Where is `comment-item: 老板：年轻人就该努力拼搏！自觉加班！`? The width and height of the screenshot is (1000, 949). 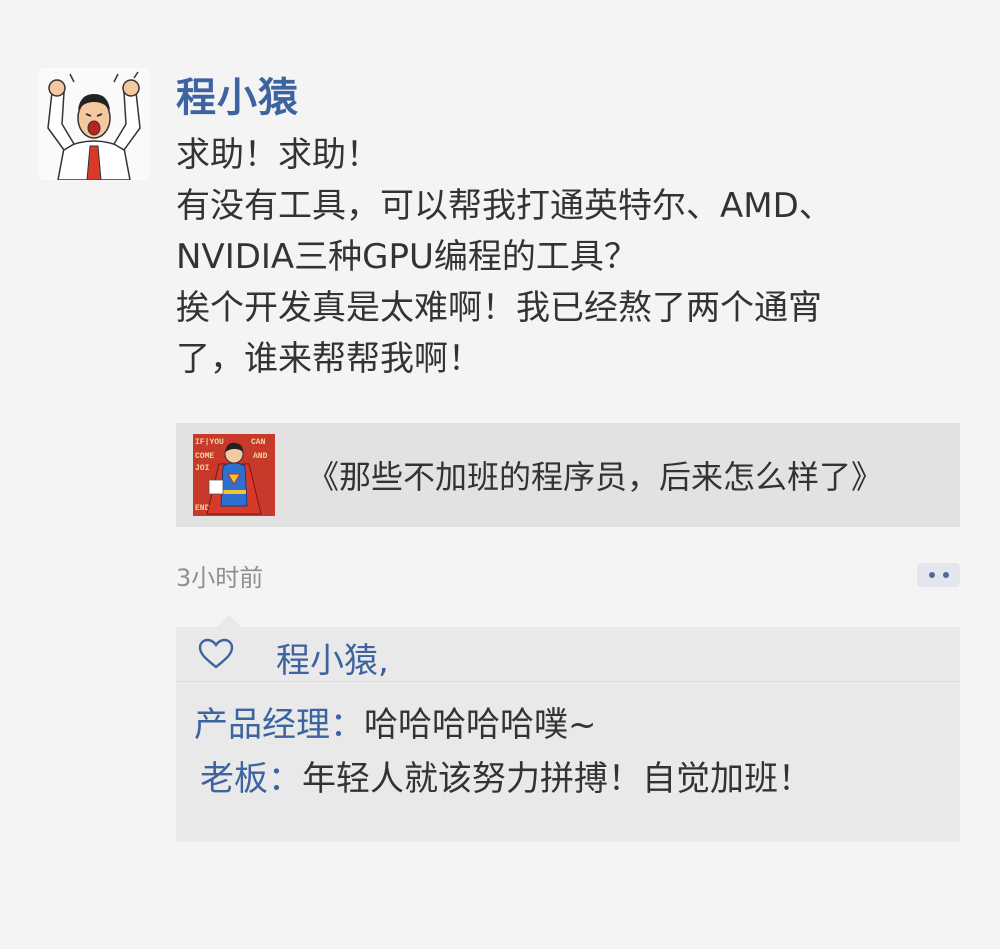
comment-item: 老板：年轻人就该努力拼搏！自觉加班！ is located at coordinates (568, 779).